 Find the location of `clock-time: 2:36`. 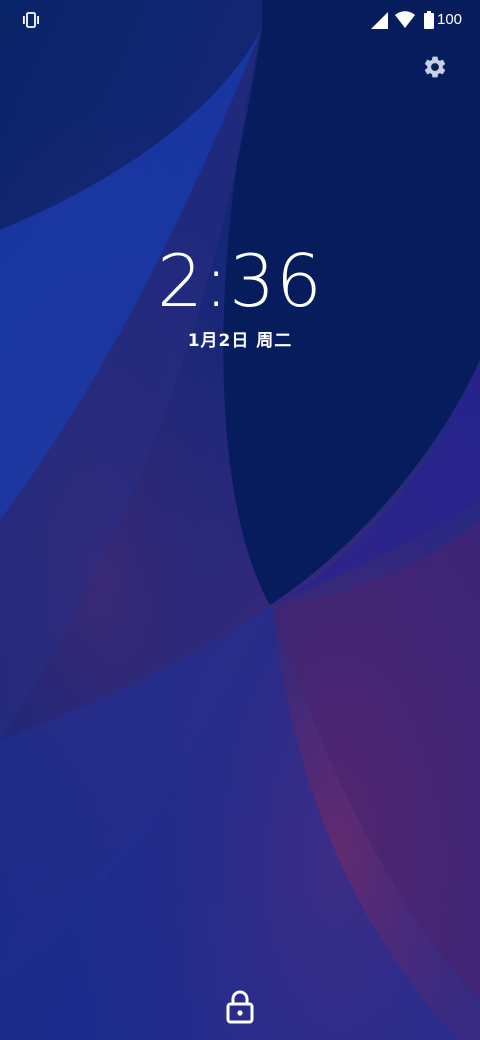

clock-time: 2:36 is located at coordinates (240, 281).